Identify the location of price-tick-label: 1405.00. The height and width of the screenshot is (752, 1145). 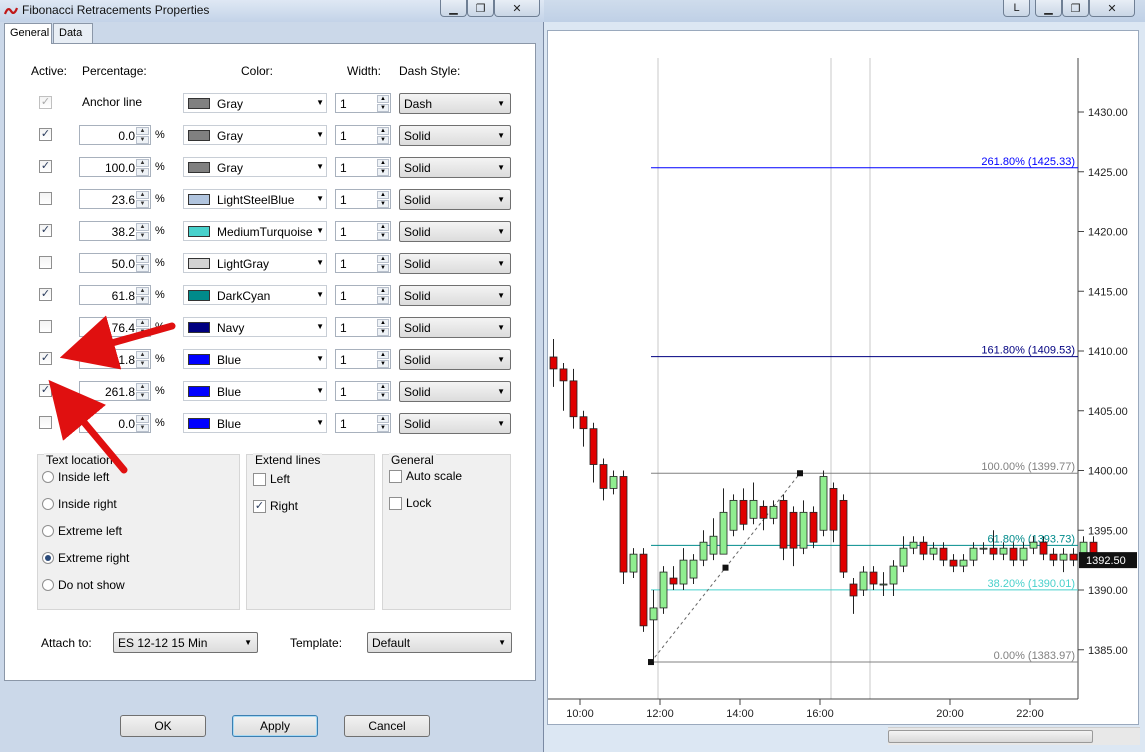
(1108, 412).